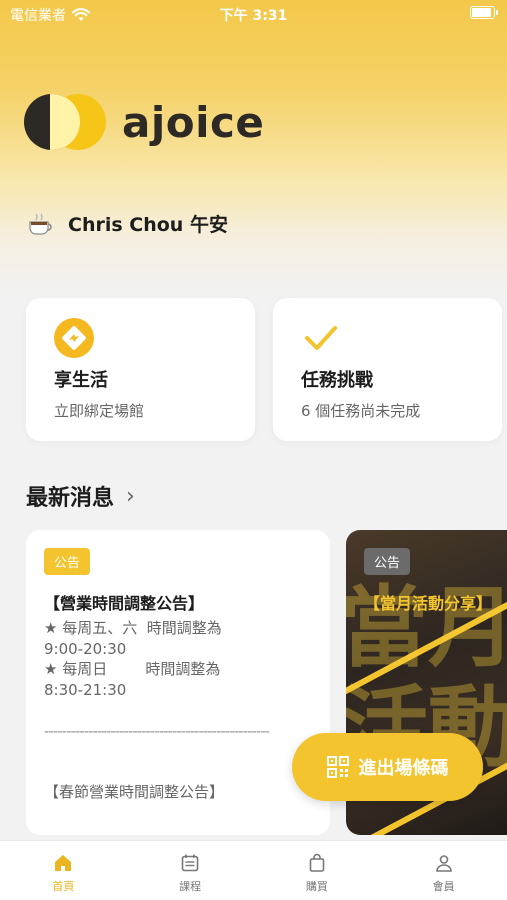 The image size is (507, 900). I want to click on qr-code-icon, so click(337, 767).